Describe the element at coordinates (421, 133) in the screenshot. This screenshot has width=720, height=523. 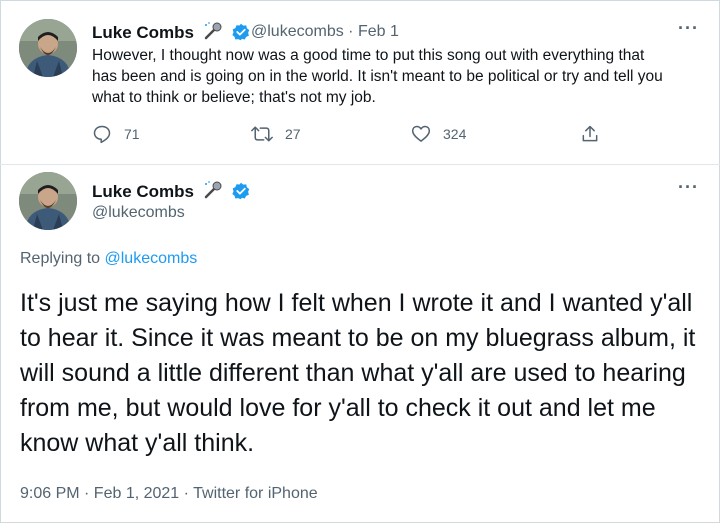
I see `heart-icon` at that location.